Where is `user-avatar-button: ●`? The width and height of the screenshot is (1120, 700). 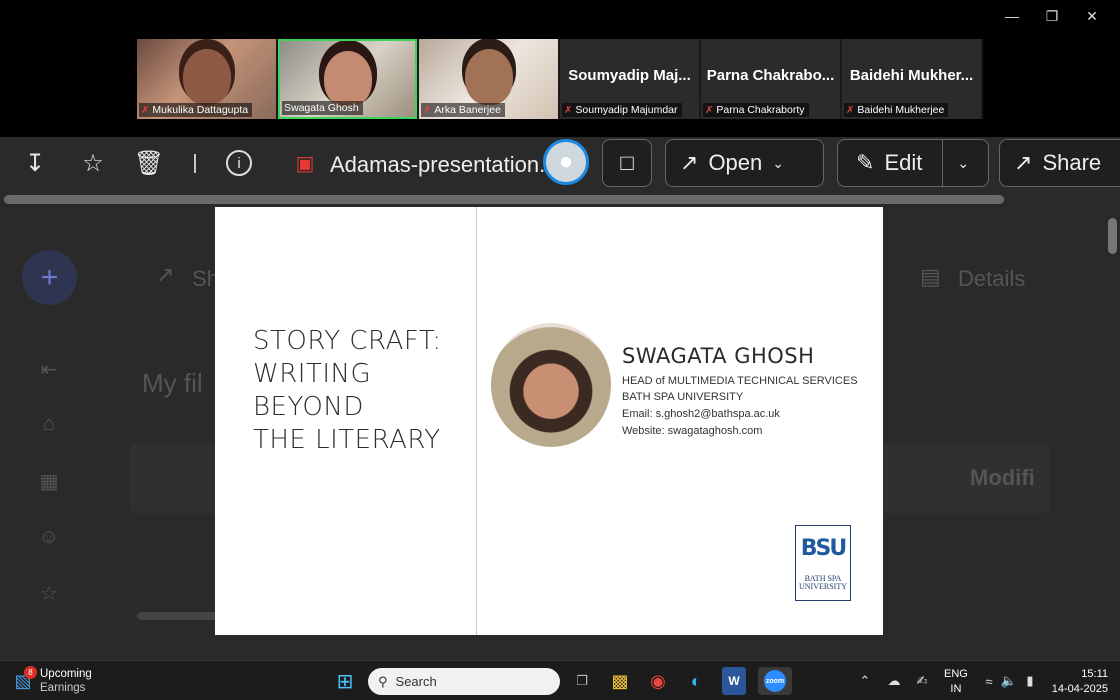 user-avatar-button: ● is located at coordinates (566, 162).